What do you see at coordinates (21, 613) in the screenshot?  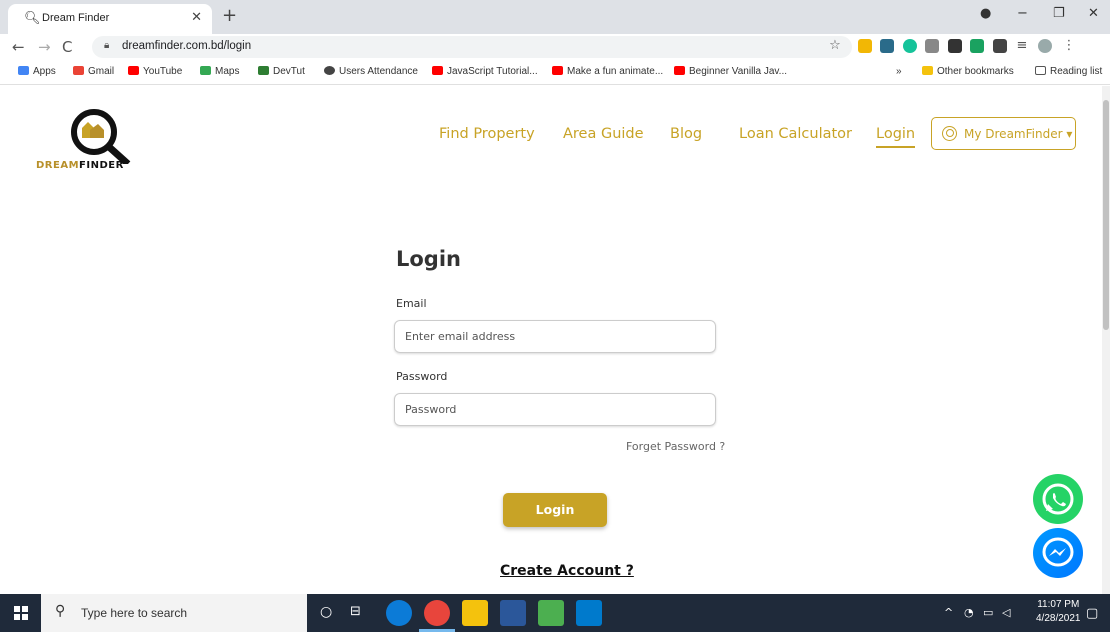 I see `windows-start-icon` at bounding box center [21, 613].